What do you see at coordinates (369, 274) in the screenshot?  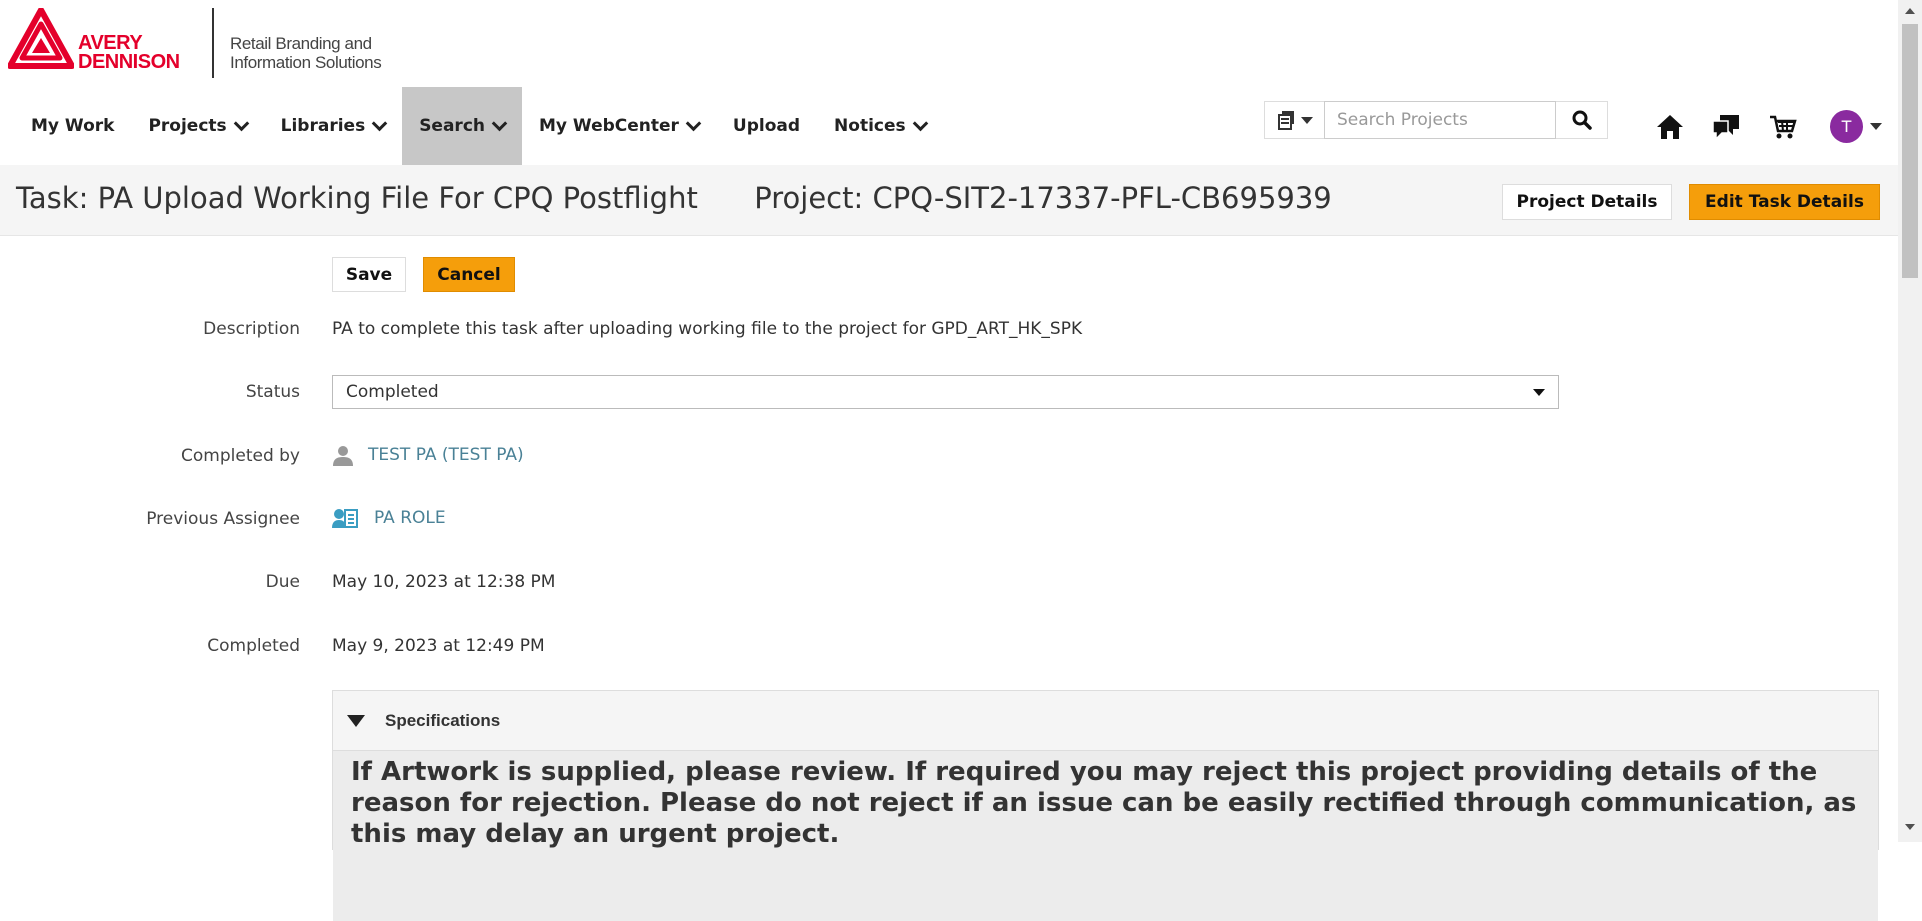 I see `save-button: Save` at bounding box center [369, 274].